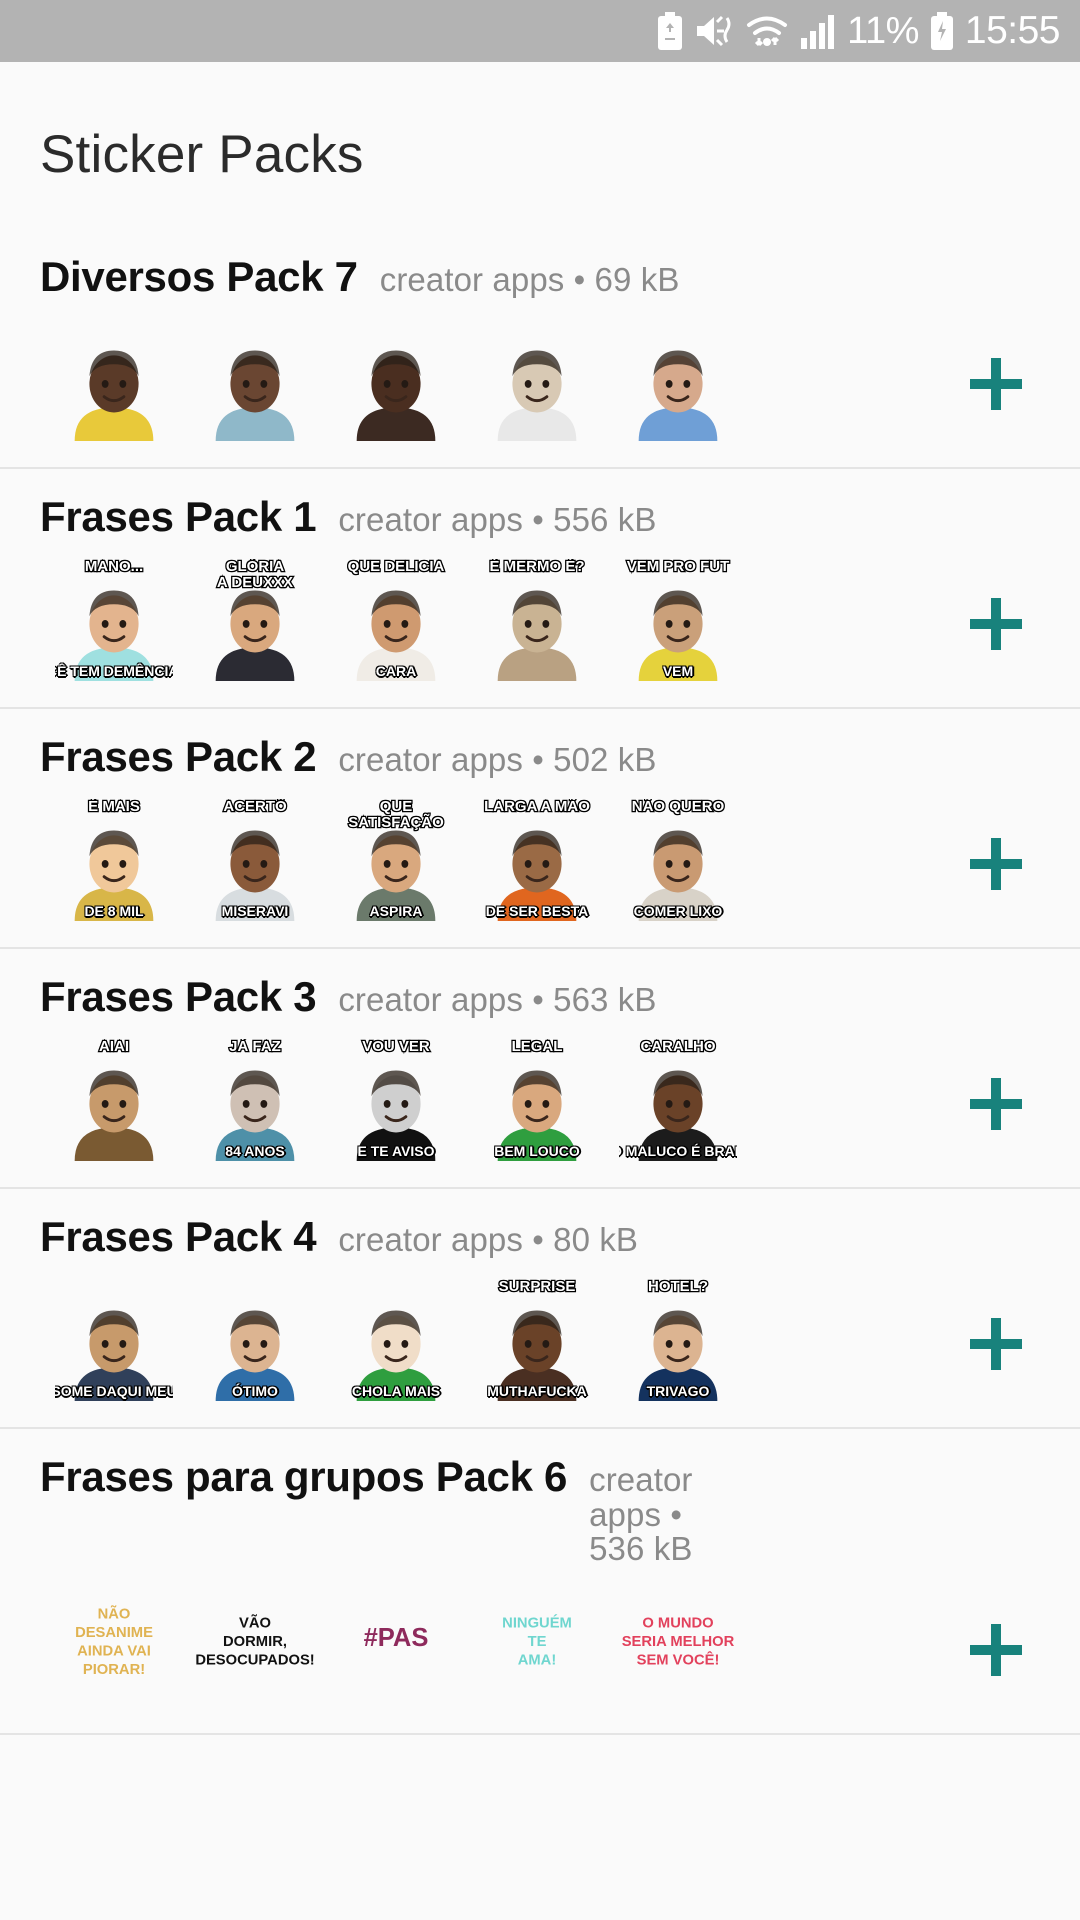  I want to click on girl-green-shirt-interview-sticker: LEGAL BEM LOUCO, so click(537, 1100).